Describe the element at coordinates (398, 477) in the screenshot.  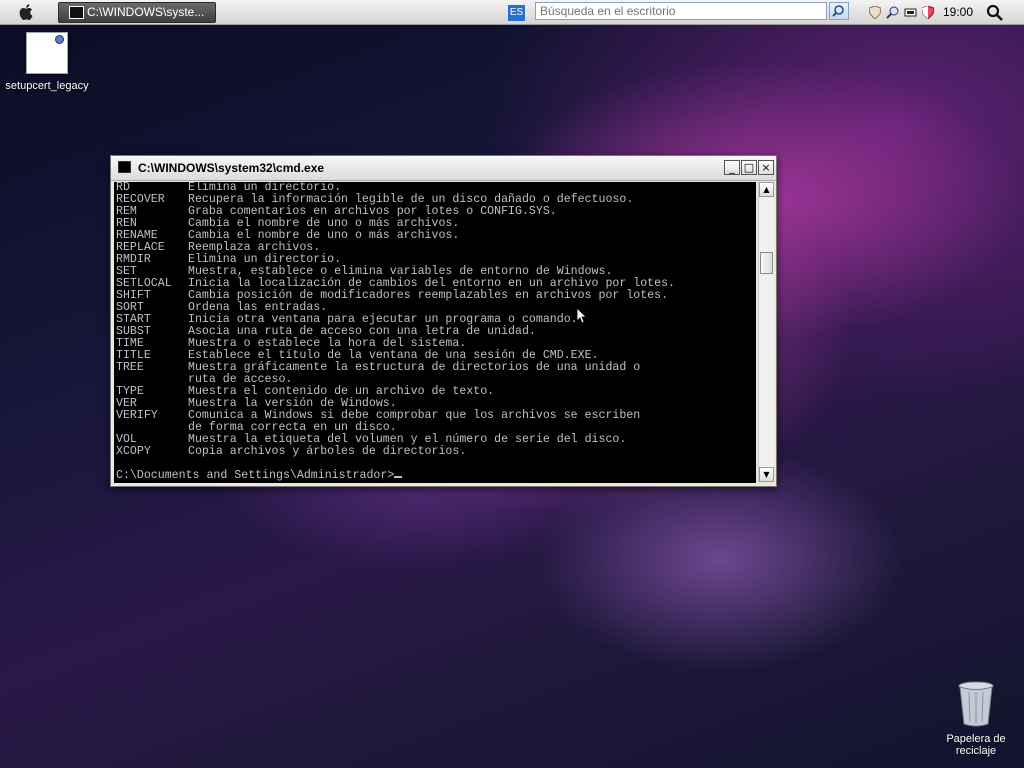
I see `text-cursor` at that location.